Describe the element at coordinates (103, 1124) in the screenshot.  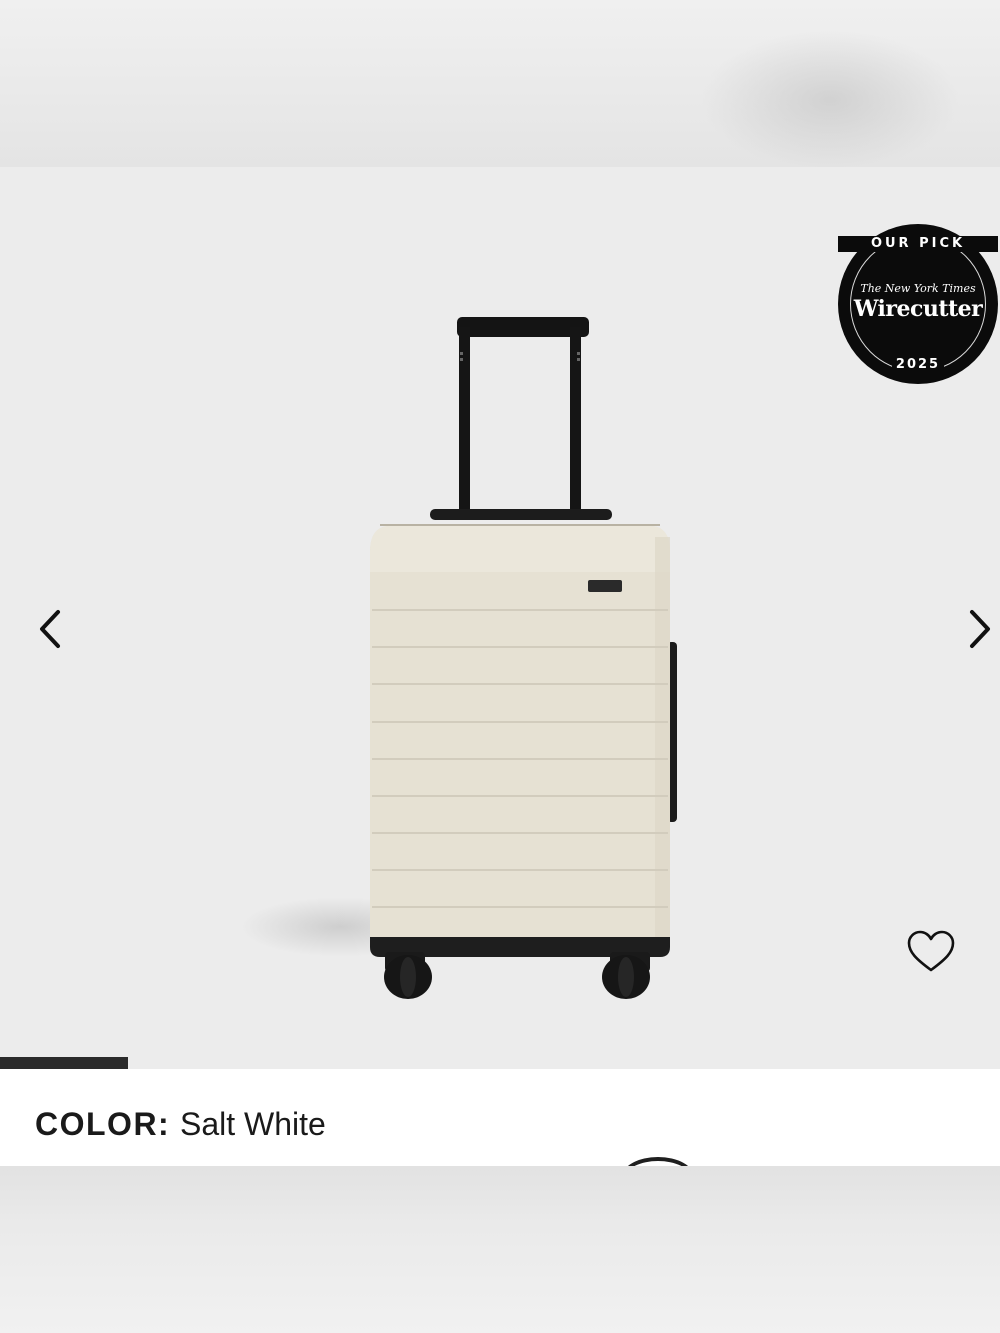
I see `color-label: COLOR:` at that location.